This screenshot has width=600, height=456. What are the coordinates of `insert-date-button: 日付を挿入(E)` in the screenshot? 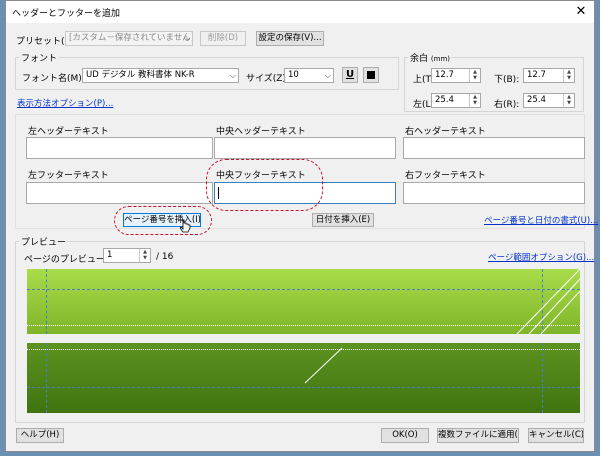 It's located at (343, 220).